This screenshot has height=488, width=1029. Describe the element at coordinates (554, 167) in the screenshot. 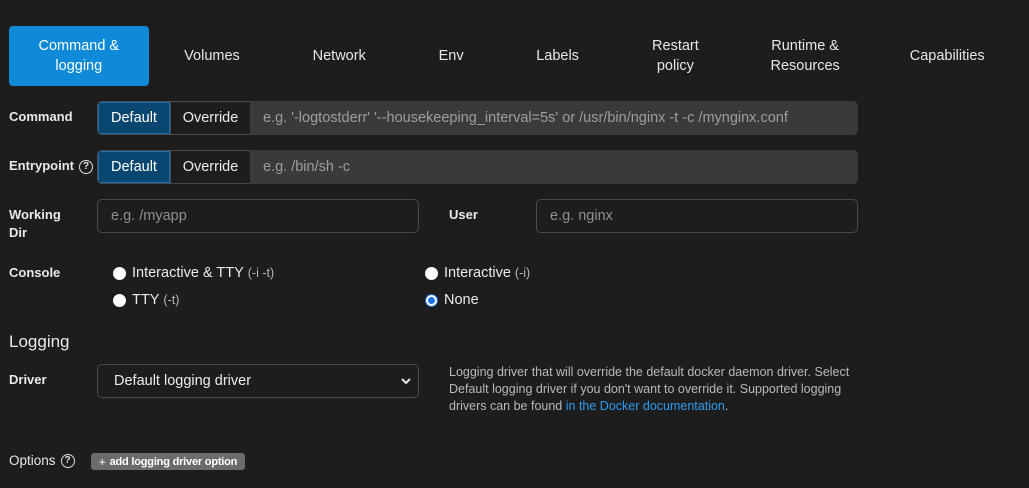

I see `entrypoint-input: e.g. /bin/sh -c` at that location.